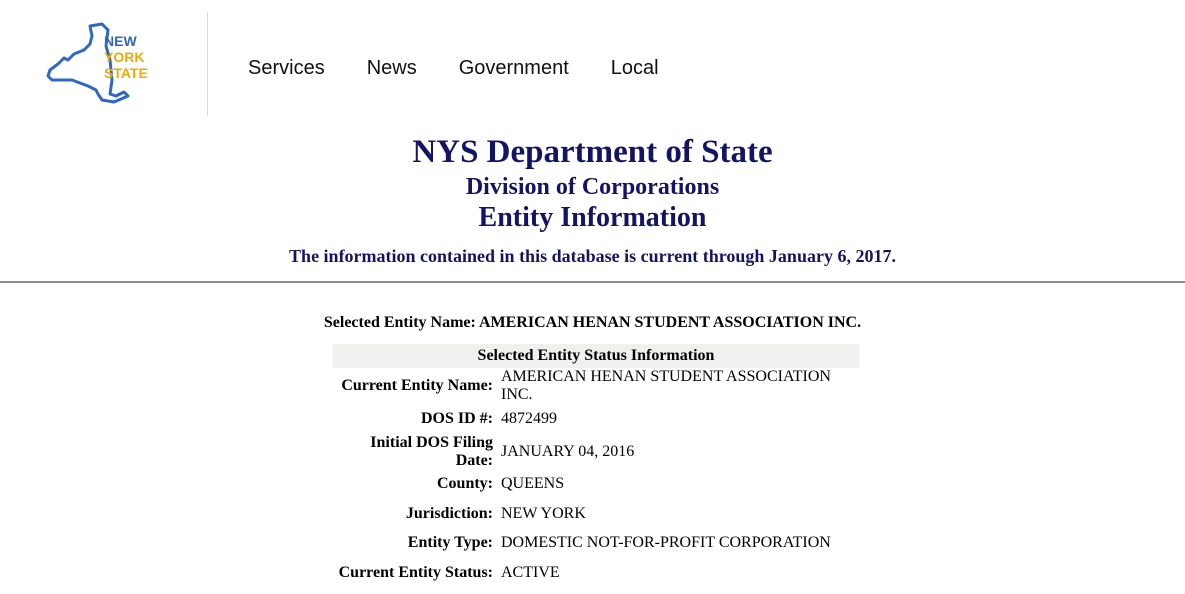 The width and height of the screenshot is (1185, 594). Describe the element at coordinates (415, 572) in the screenshot. I see `entity-status-label: Current Entity Status:` at that location.